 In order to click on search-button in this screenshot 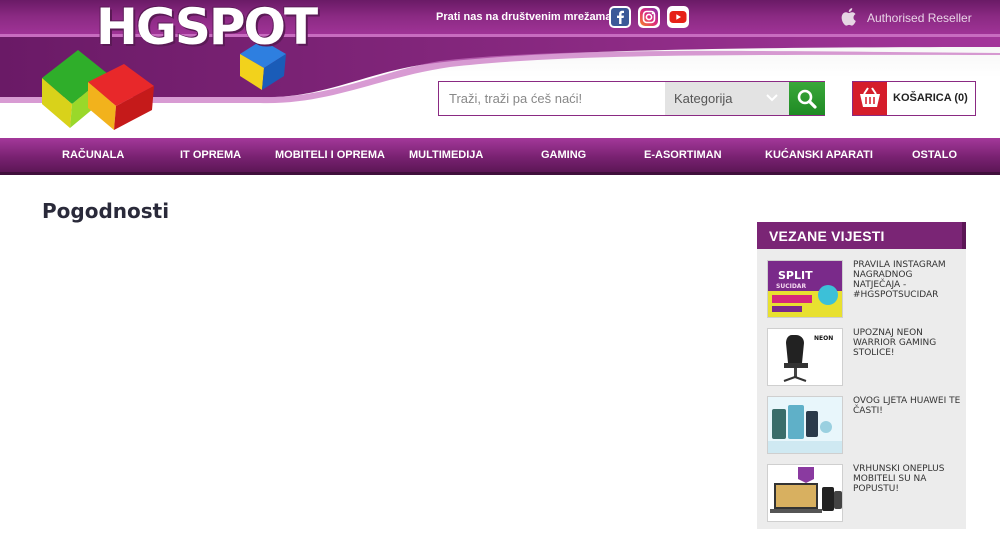, I will do `click(807, 98)`.